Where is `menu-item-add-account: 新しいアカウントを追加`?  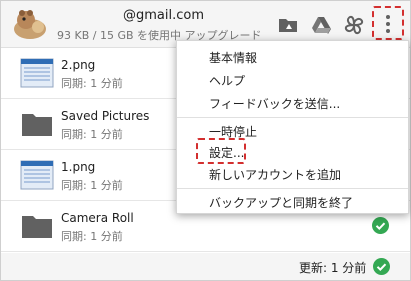
menu-item-add-account: 新しいアカウントを追加 is located at coordinates (275, 174).